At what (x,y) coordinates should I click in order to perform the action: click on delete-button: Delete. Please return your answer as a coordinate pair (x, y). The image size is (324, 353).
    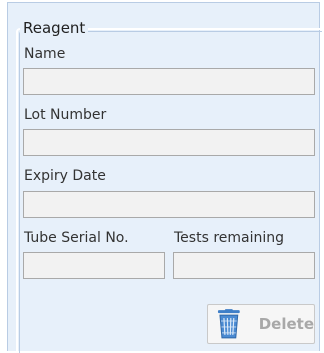
    Looking at the image, I should click on (261, 324).